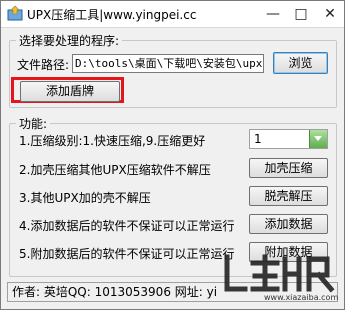  What do you see at coordinates (258, 139) in the screenshot?
I see `compress-level-value: 1` at bounding box center [258, 139].